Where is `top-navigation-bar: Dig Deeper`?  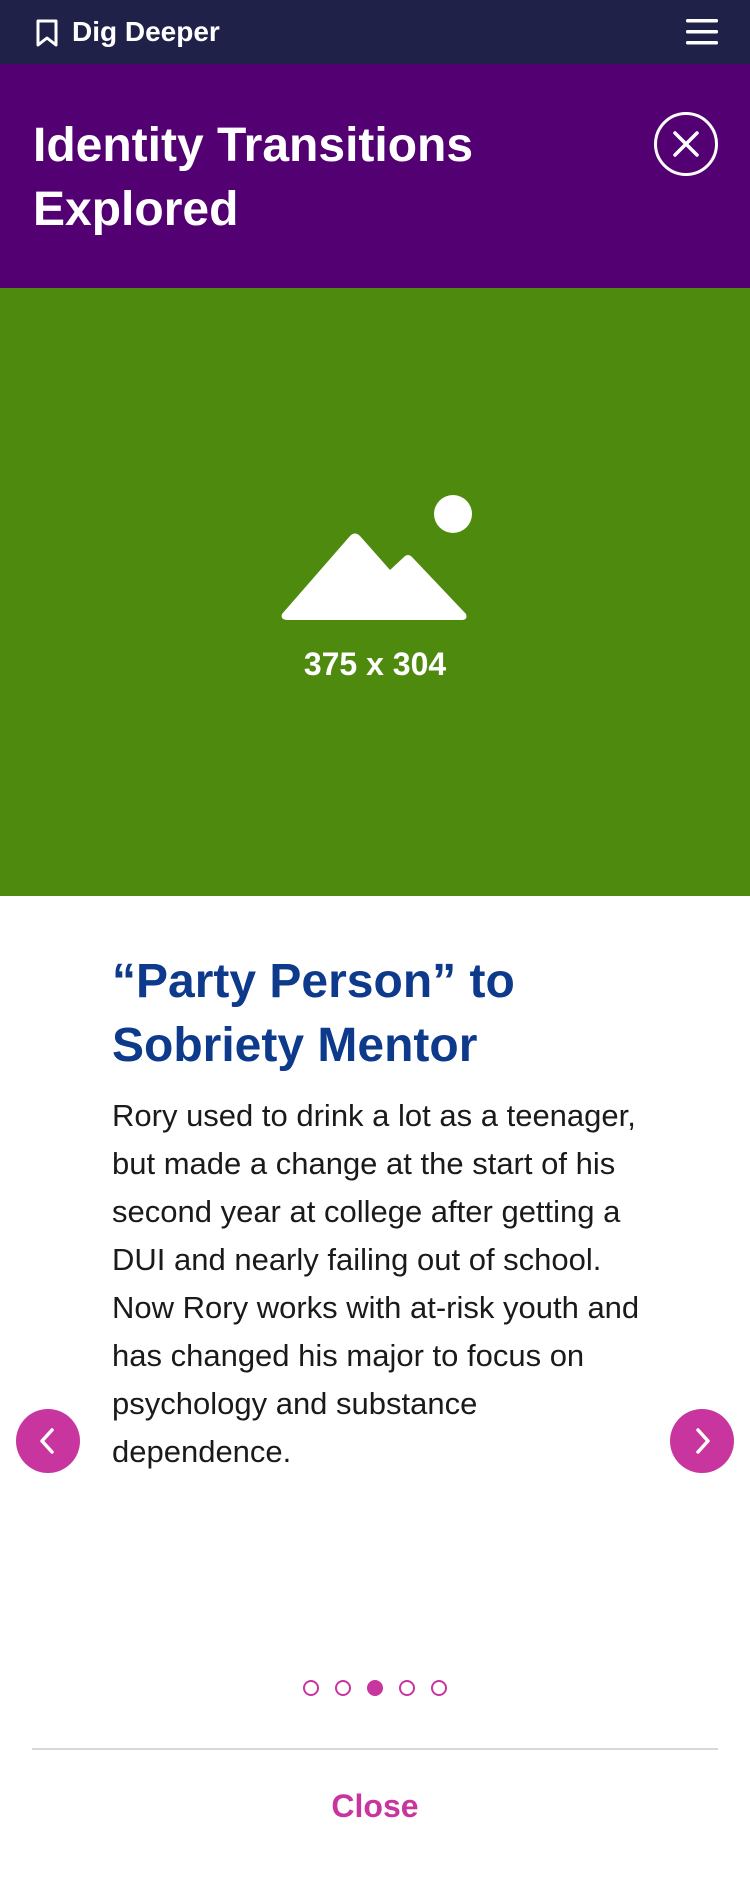 top-navigation-bar: Dig Deeper is located at coordinates (375, 32).